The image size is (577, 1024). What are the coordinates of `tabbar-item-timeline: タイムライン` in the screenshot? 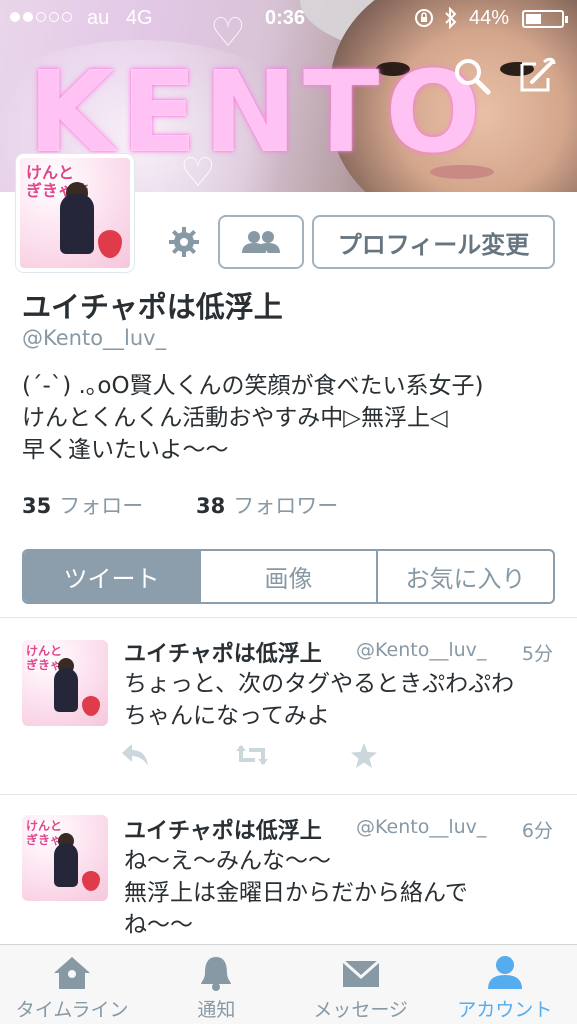 It's located at (72, 984).